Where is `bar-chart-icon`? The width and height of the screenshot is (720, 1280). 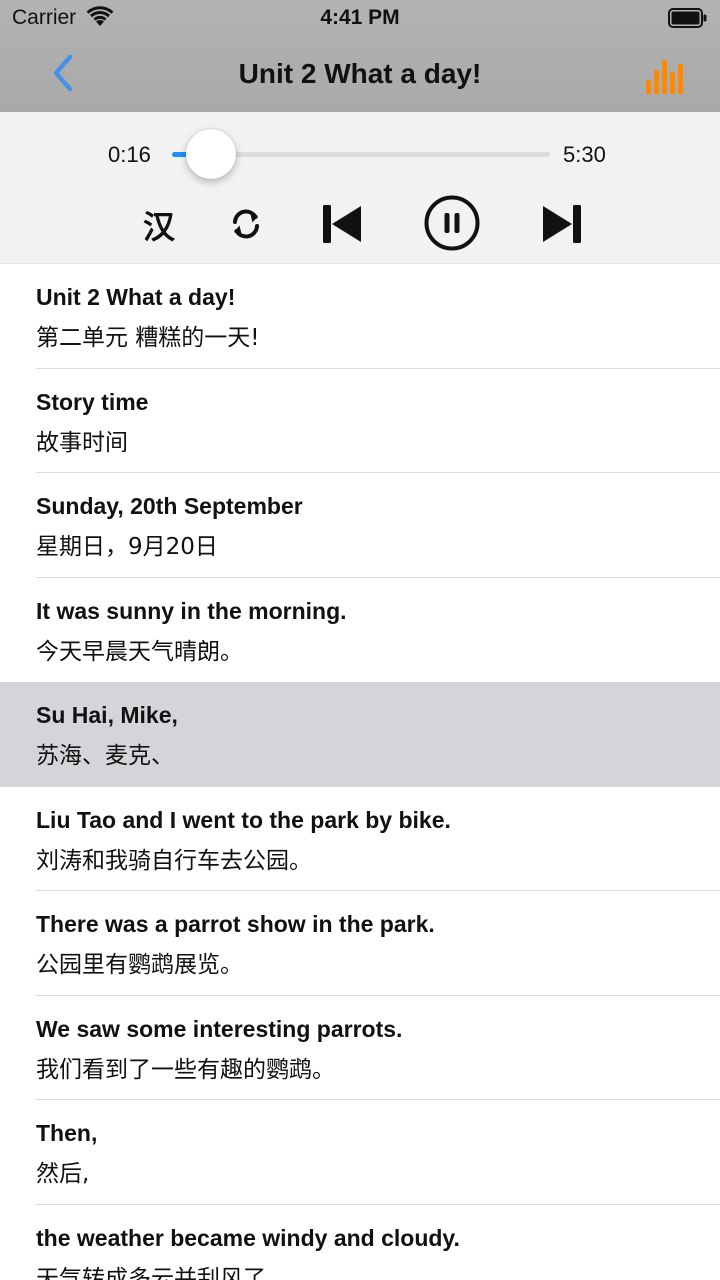 bar-chart-icon is located at coordinates (667, 81).